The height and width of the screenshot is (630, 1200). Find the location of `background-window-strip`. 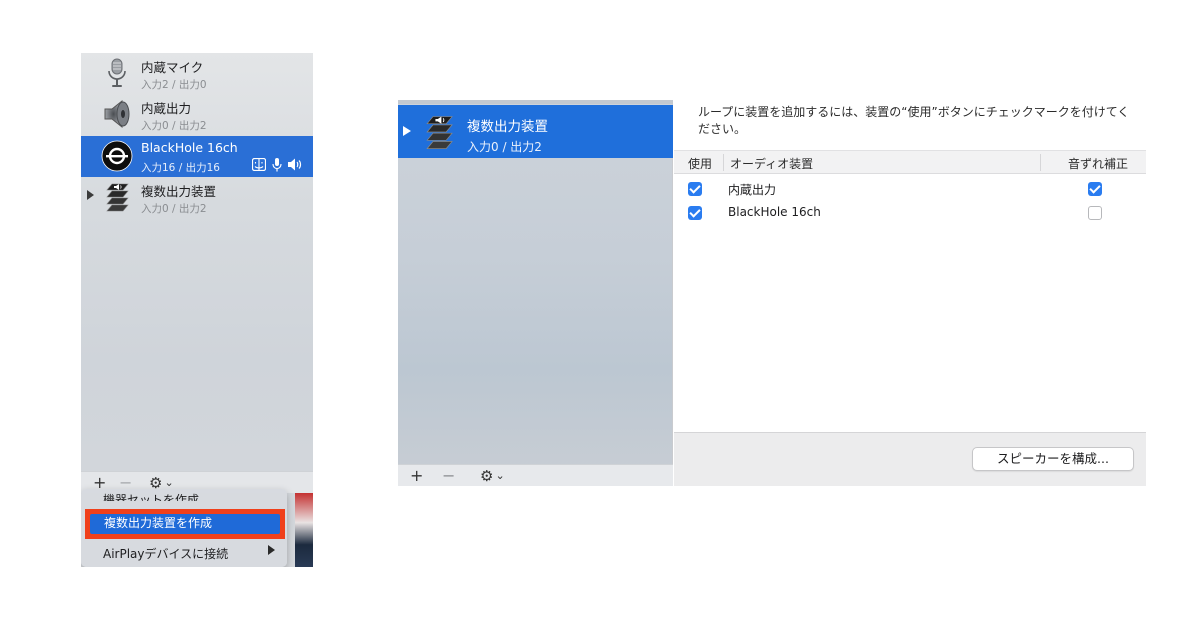

background-window-strip is located at coordinates (304, 530).